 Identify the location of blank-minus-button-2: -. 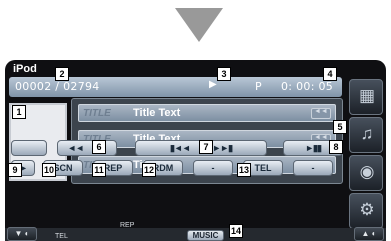
(313, 168).